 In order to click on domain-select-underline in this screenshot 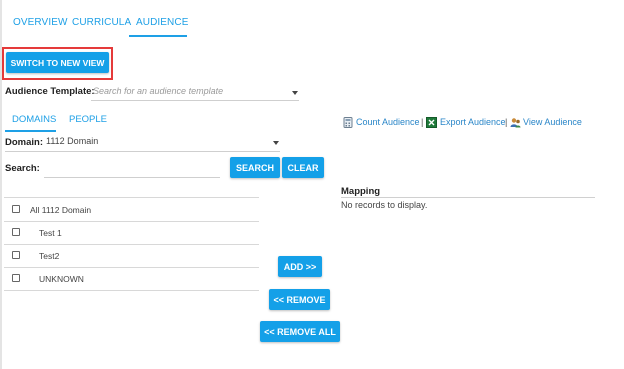, I will do `click(142, 151)`.